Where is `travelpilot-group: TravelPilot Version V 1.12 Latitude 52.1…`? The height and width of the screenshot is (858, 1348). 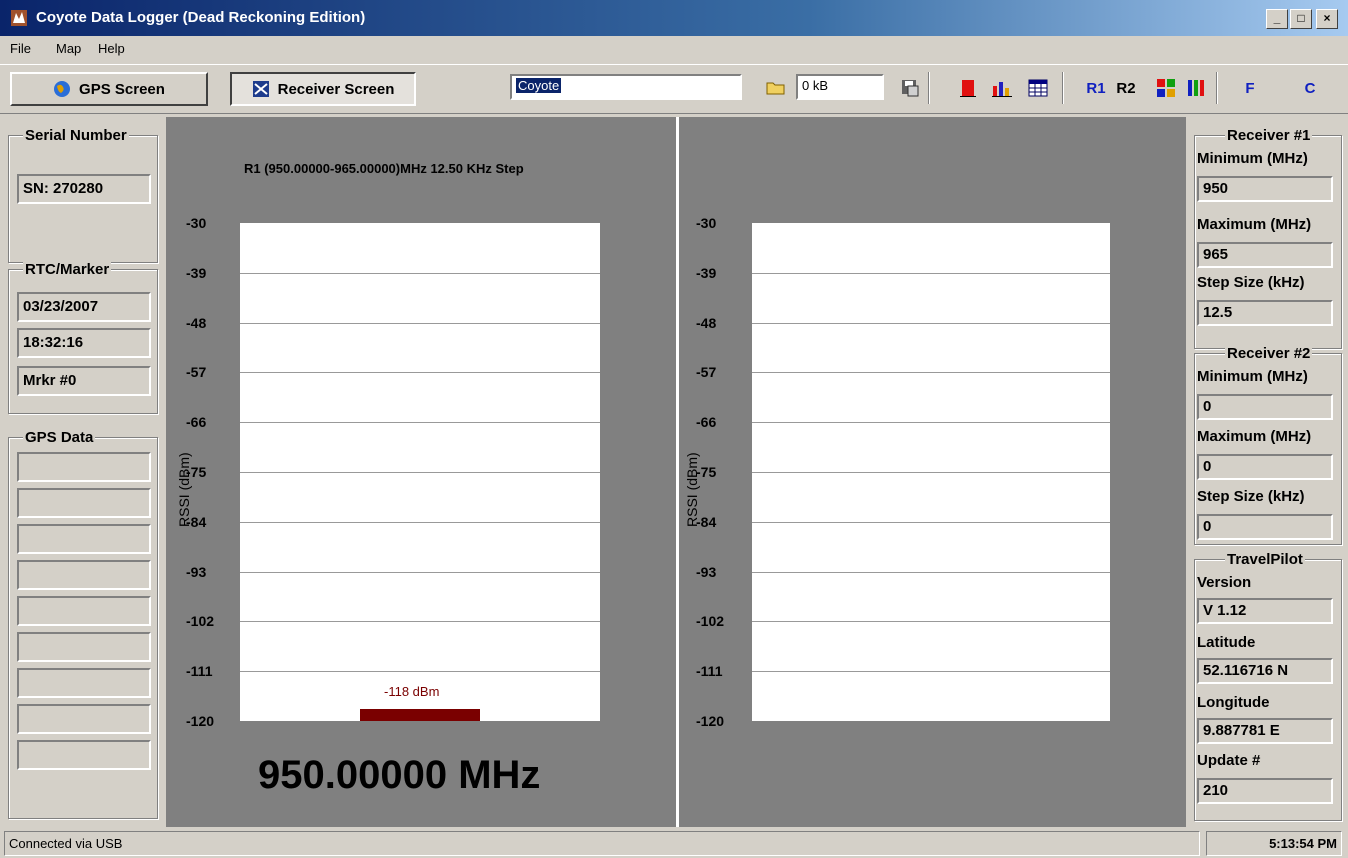 travelpilot-group: TravelPilot Version V 1.12 Latitude 52.1… is located at coordinates (1268, 686).